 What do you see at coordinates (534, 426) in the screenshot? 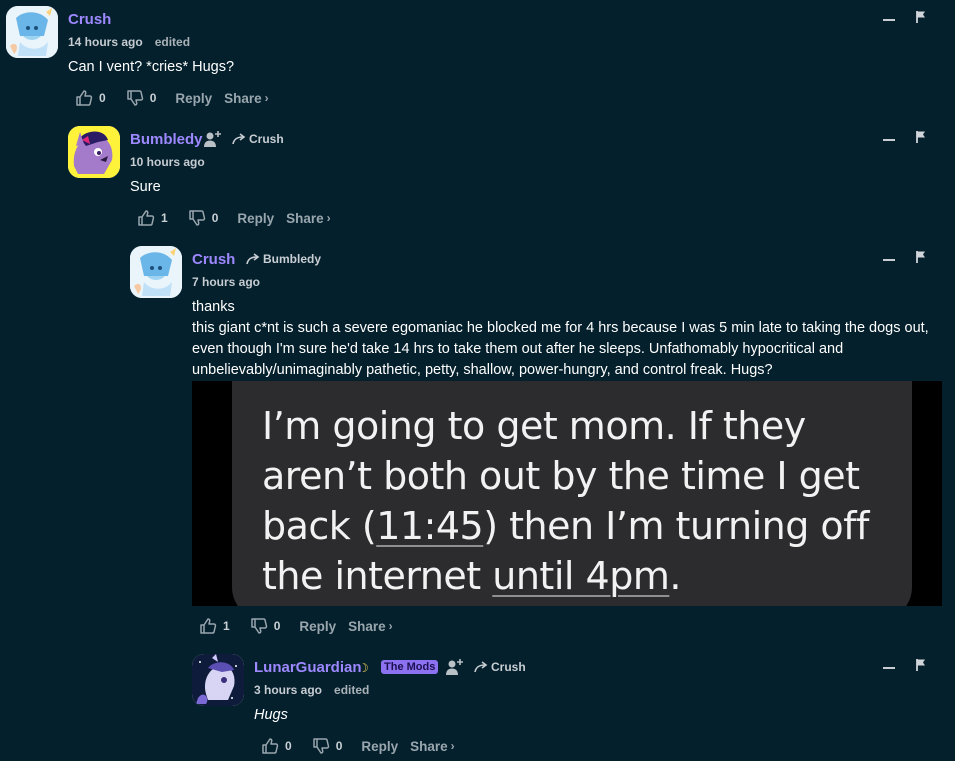
I see `image-text-line: I’m going to get mom. If they` at bounding box center [534, 426].